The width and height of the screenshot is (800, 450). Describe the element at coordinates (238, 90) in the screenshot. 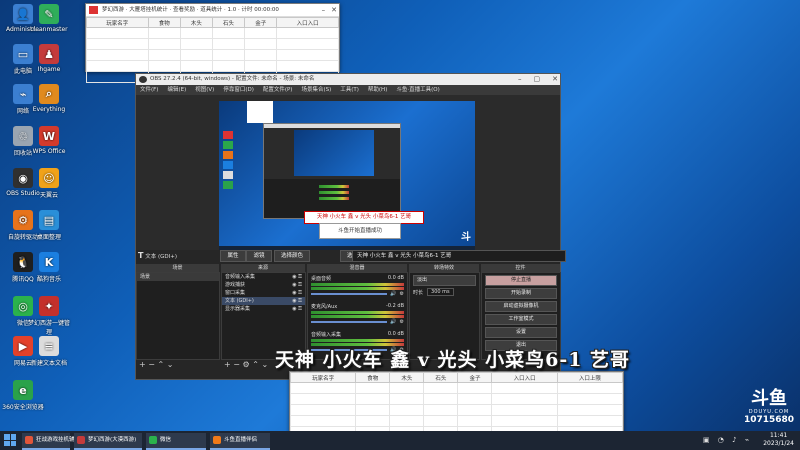

I see `menu-item: 停靠窗口(D)` at that location.